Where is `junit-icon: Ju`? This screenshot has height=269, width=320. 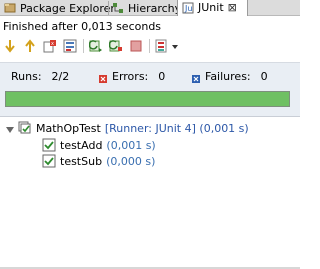 junit-icon: Ju is located at coordinates (188, 8).